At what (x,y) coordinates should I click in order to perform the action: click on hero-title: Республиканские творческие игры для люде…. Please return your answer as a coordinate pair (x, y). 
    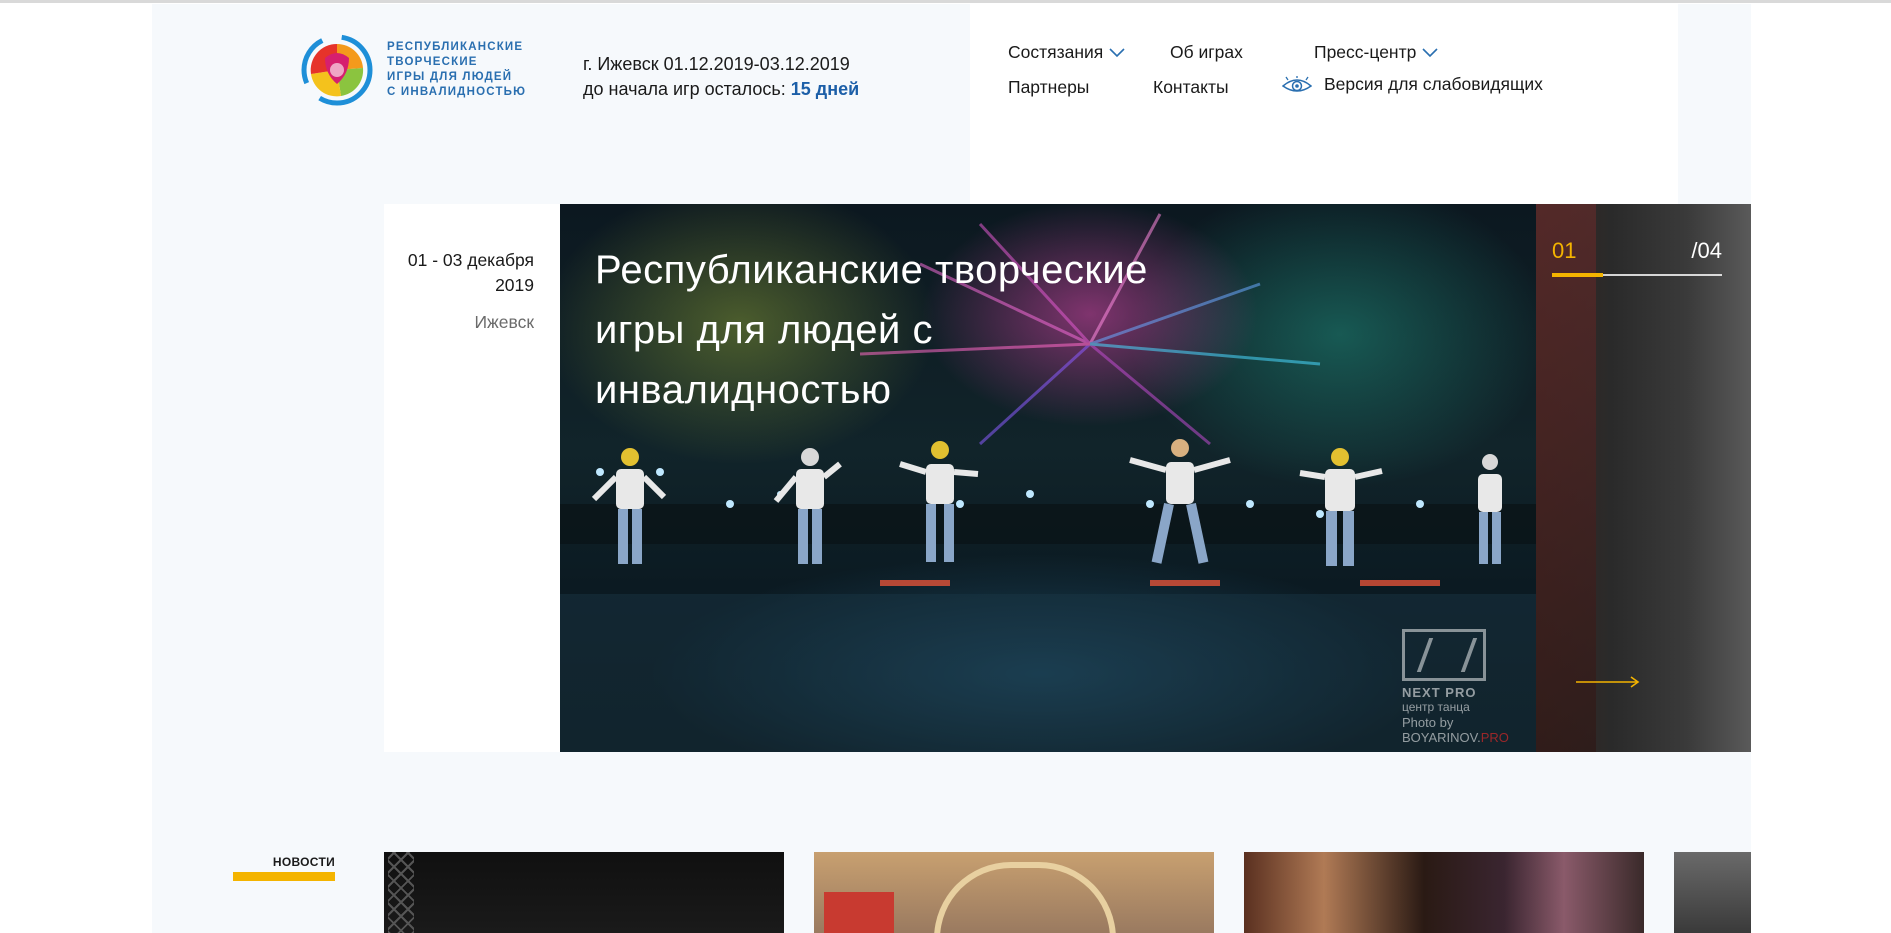
    Looking at the image, I should click on (871, 330).